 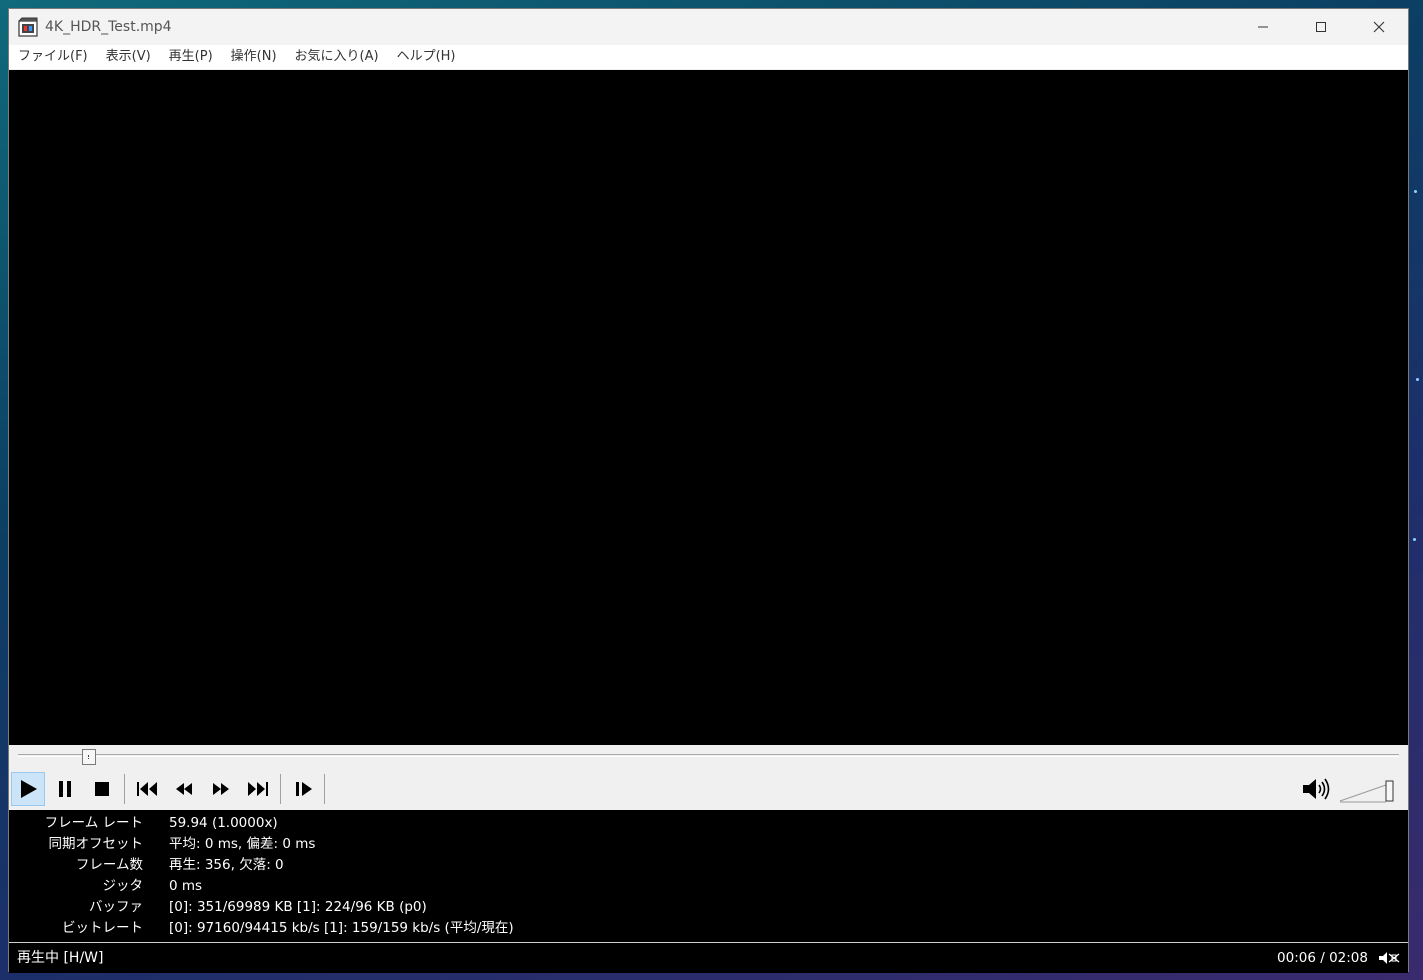 What do you see at coordinates (96, 844) in the screenshot?
I see `stat-label: 同期オフセット` at bounding box center [96, 844].